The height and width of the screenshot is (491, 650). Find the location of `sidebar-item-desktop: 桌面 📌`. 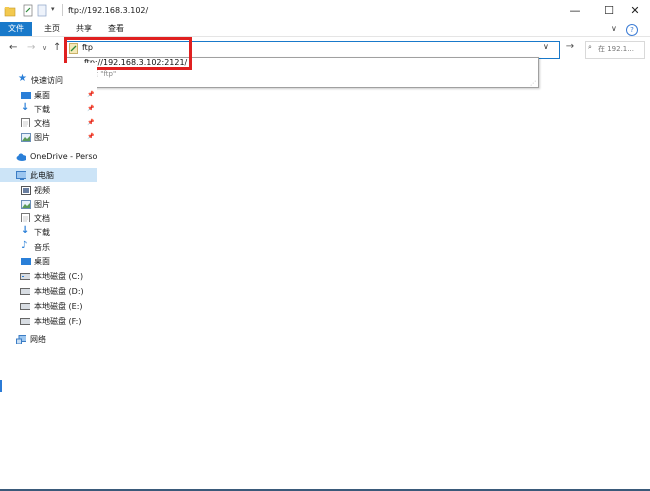

sidebar-item-desktop: 桌面 📌 is located at coordinates (48, 95).